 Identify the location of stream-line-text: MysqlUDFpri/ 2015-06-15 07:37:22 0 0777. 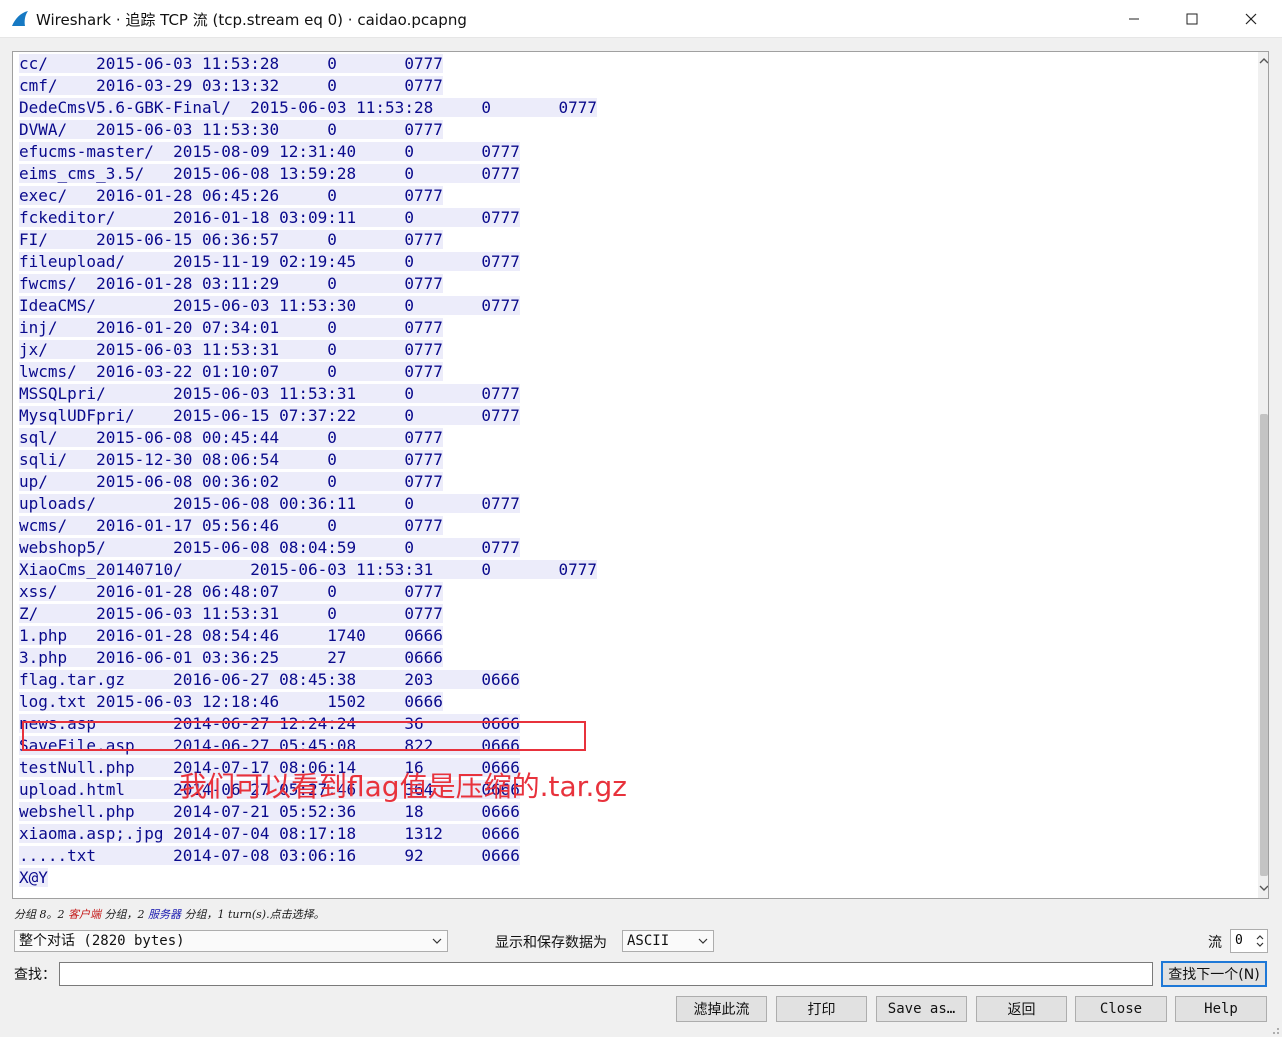
(269, 415).